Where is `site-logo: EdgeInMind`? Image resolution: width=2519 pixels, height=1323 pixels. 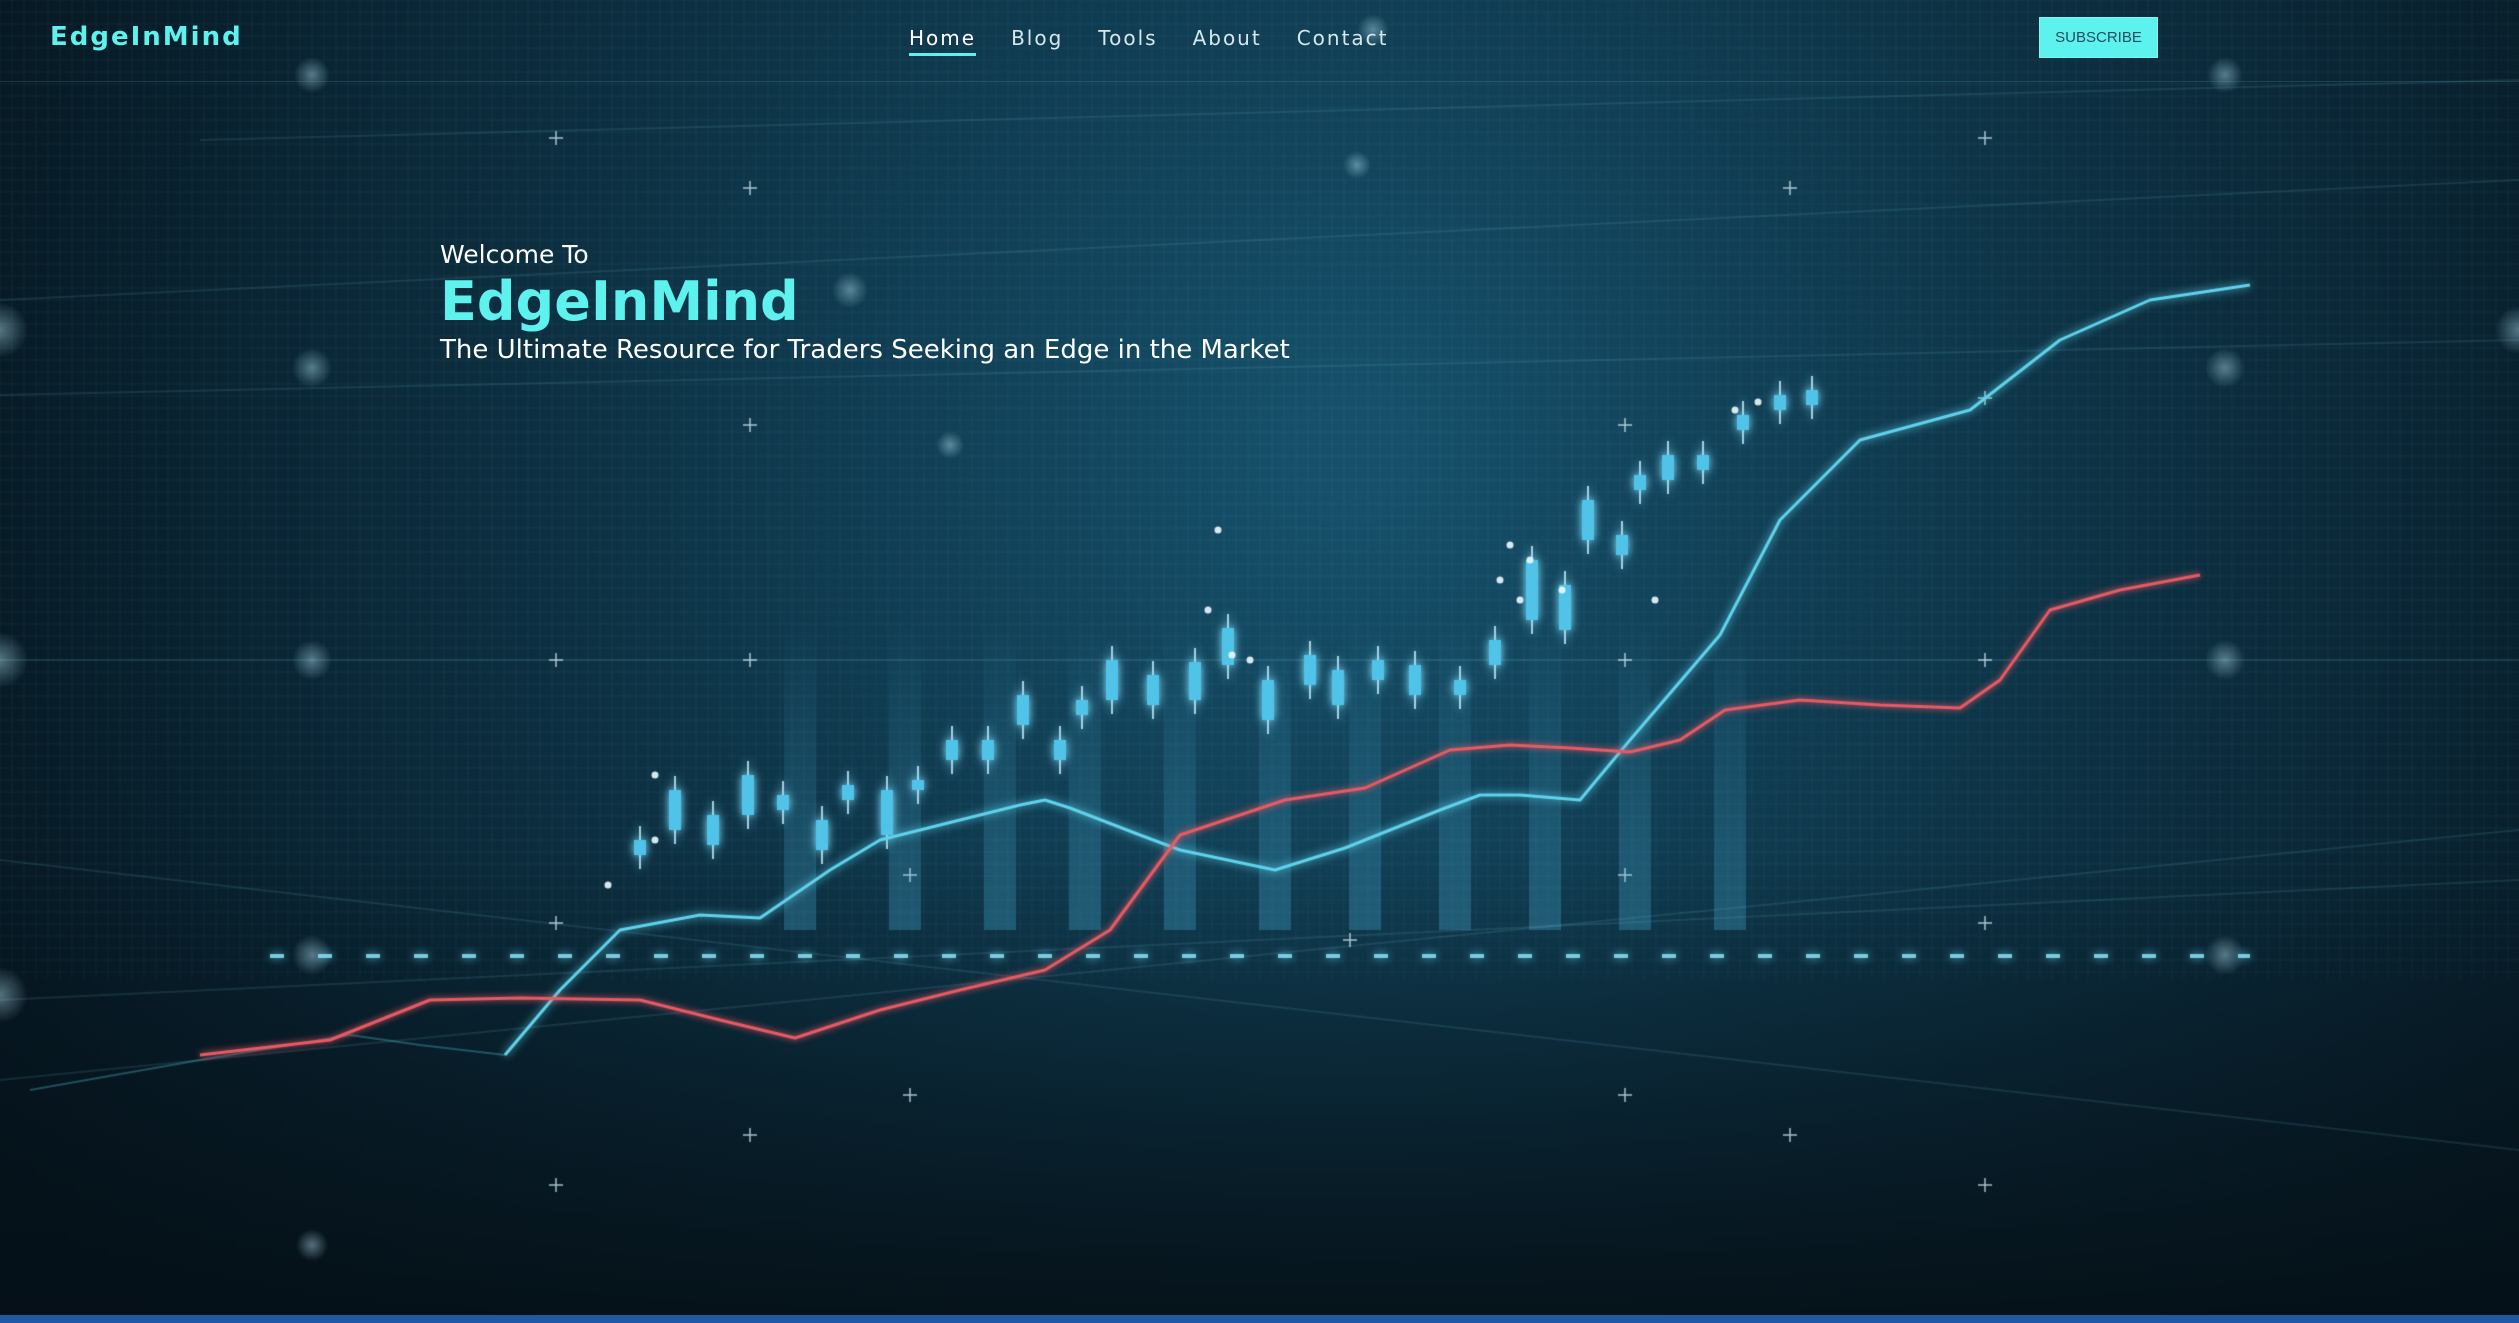
site-logo: EdgeInMind is located at coordinates (146, 37).